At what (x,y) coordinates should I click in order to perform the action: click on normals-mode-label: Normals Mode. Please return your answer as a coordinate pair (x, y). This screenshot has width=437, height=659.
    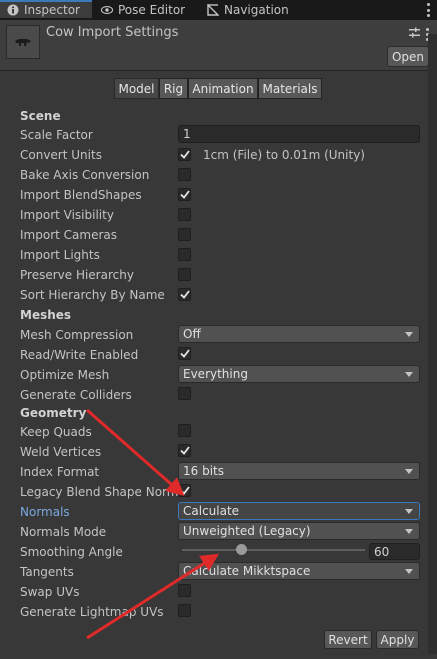
    Looking at the image, I should click on (63, 532).